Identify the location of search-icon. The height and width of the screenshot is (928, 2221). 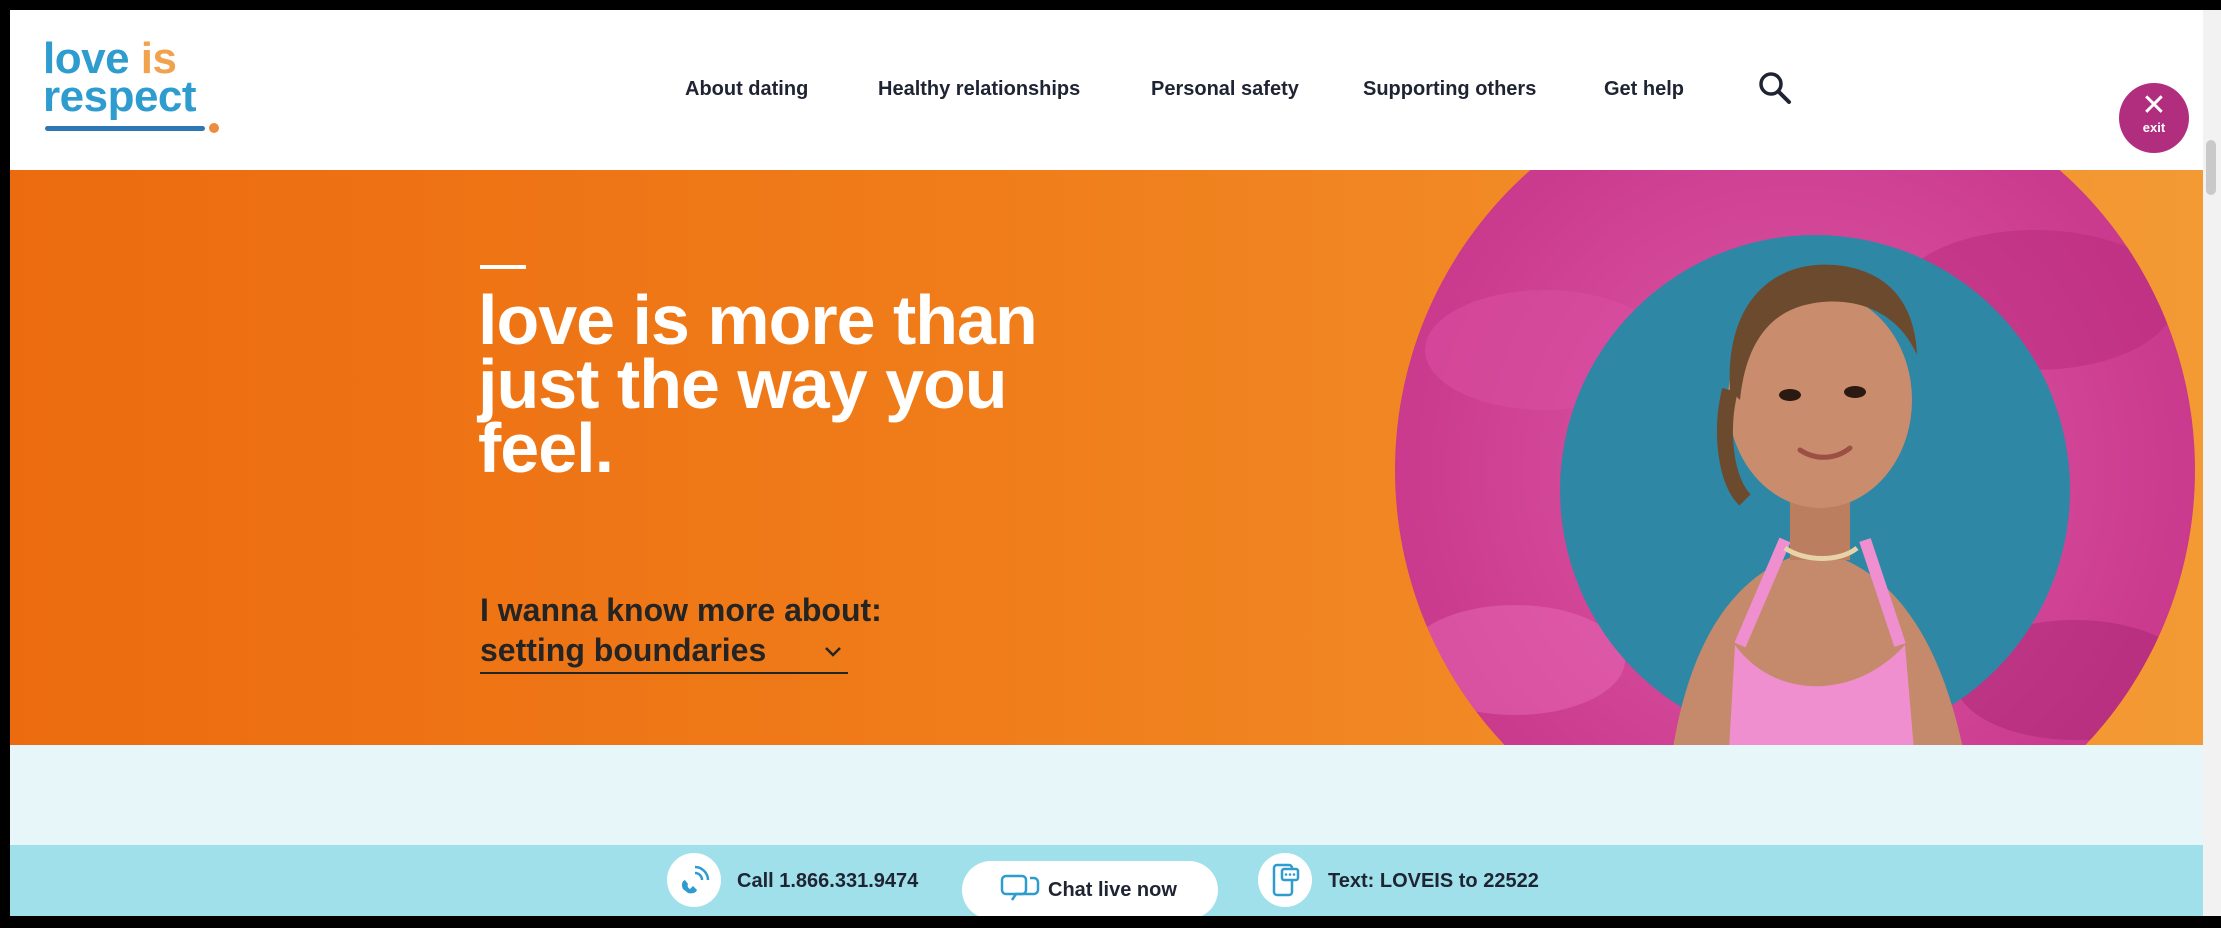
(1775, 88).